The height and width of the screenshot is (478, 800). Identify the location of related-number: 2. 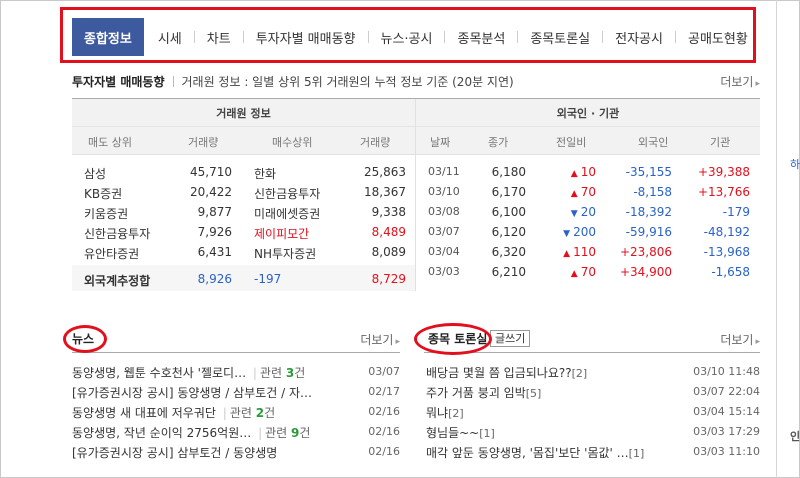
(260, 413).